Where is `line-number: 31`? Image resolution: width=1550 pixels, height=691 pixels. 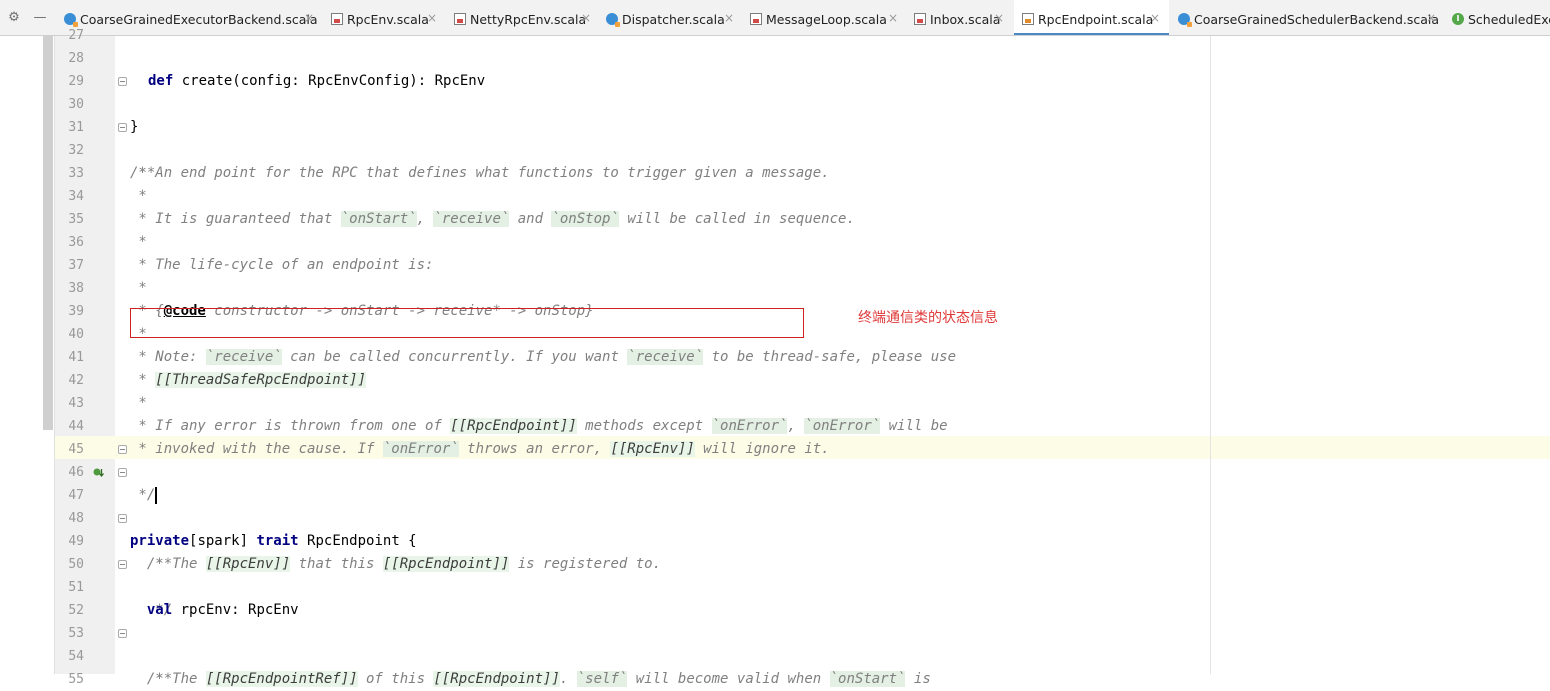 line-number: 31 is located at coordinates (76, 127).